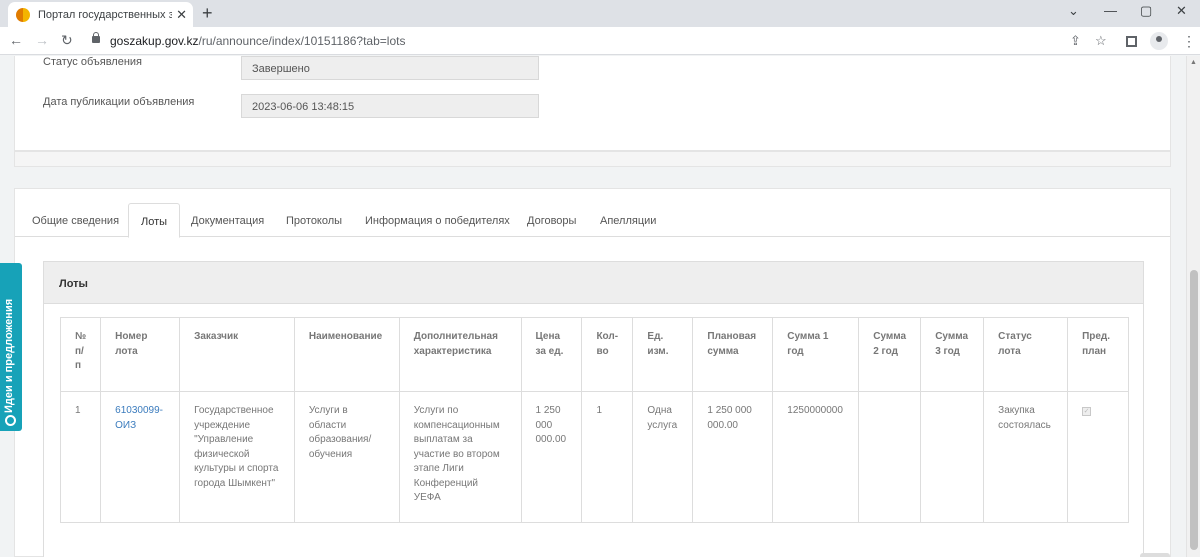  I want to click on minimize-button: —, so click(1110, 10).